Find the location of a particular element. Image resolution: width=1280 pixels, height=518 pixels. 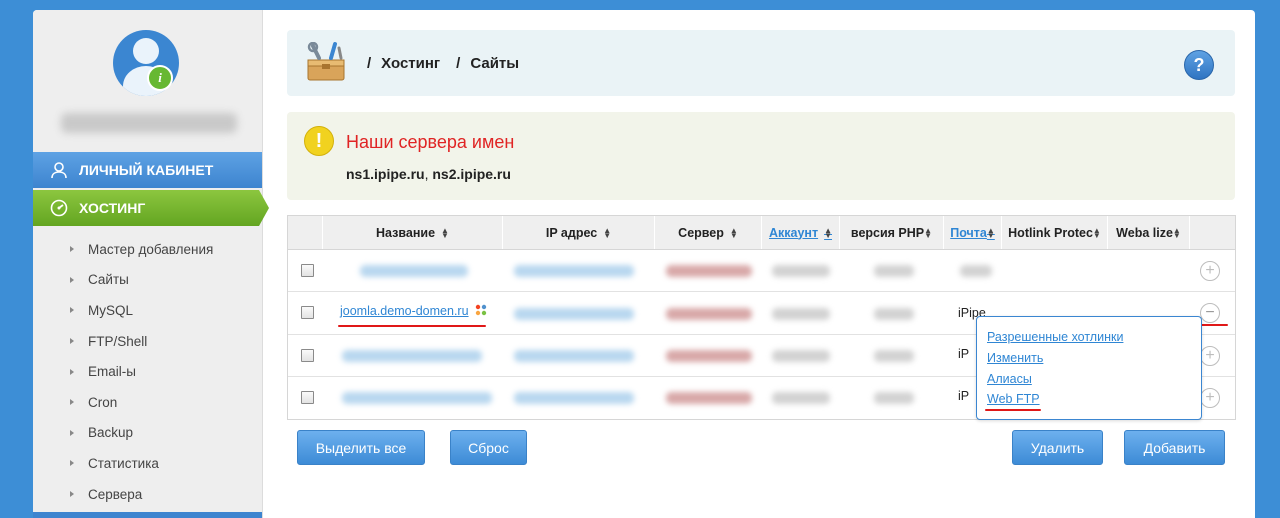

sidebar-bottom-bar is located at coordinates (147, 515).